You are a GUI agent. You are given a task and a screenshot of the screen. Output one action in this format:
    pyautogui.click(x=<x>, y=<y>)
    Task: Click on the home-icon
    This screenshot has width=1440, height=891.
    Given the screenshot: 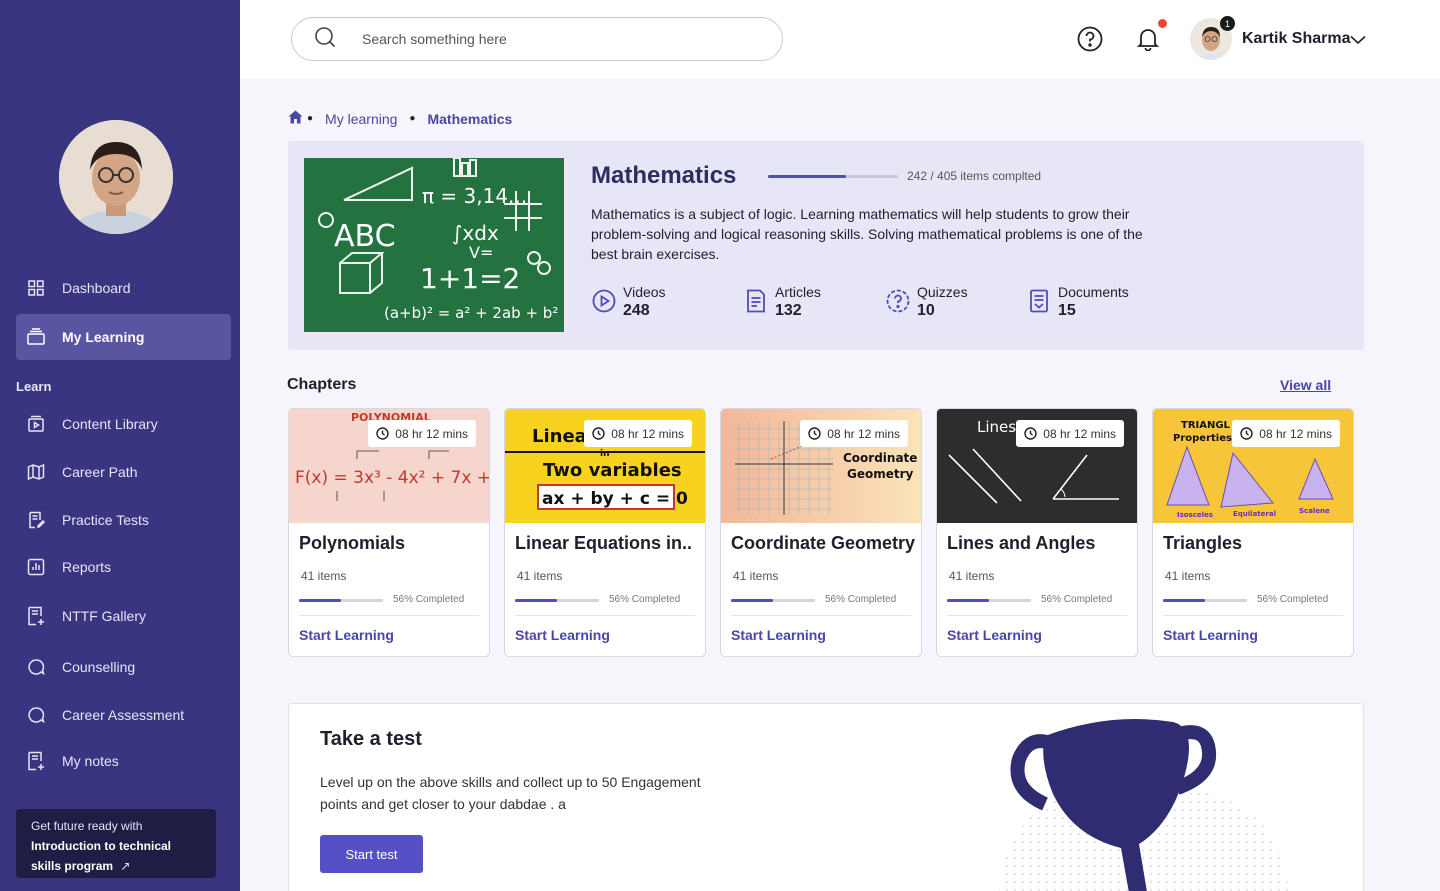 What is the action you would take?
    pyautogui.click(x=295, y=118)
    